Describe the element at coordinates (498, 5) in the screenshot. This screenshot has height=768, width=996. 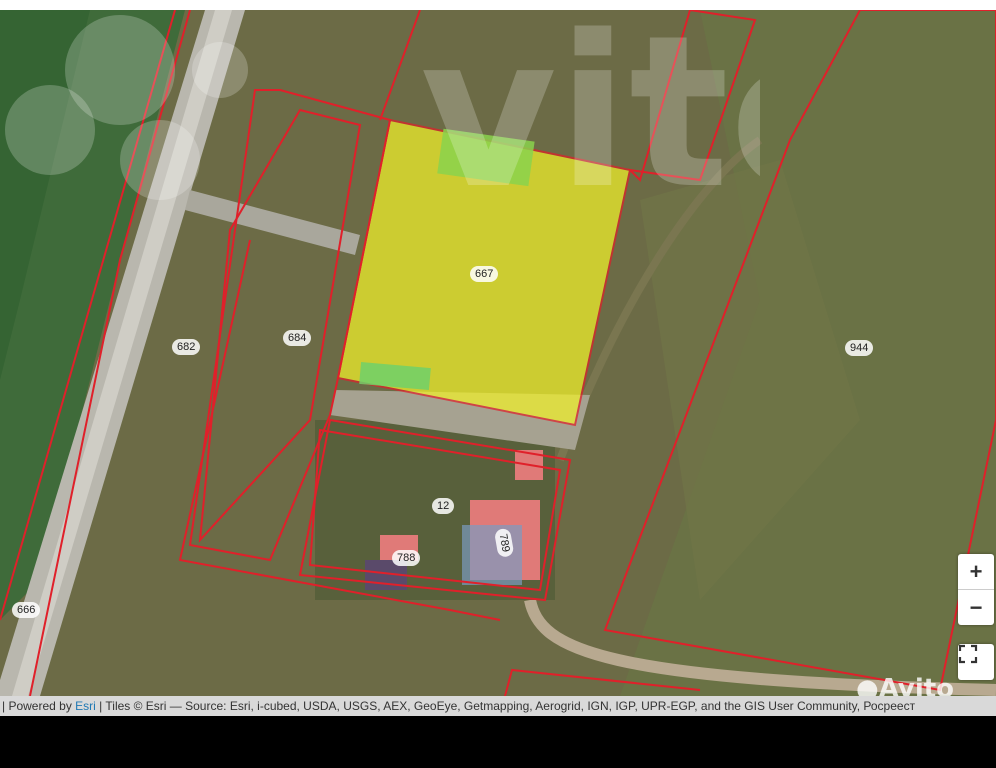
I see `top-bar` at that location.